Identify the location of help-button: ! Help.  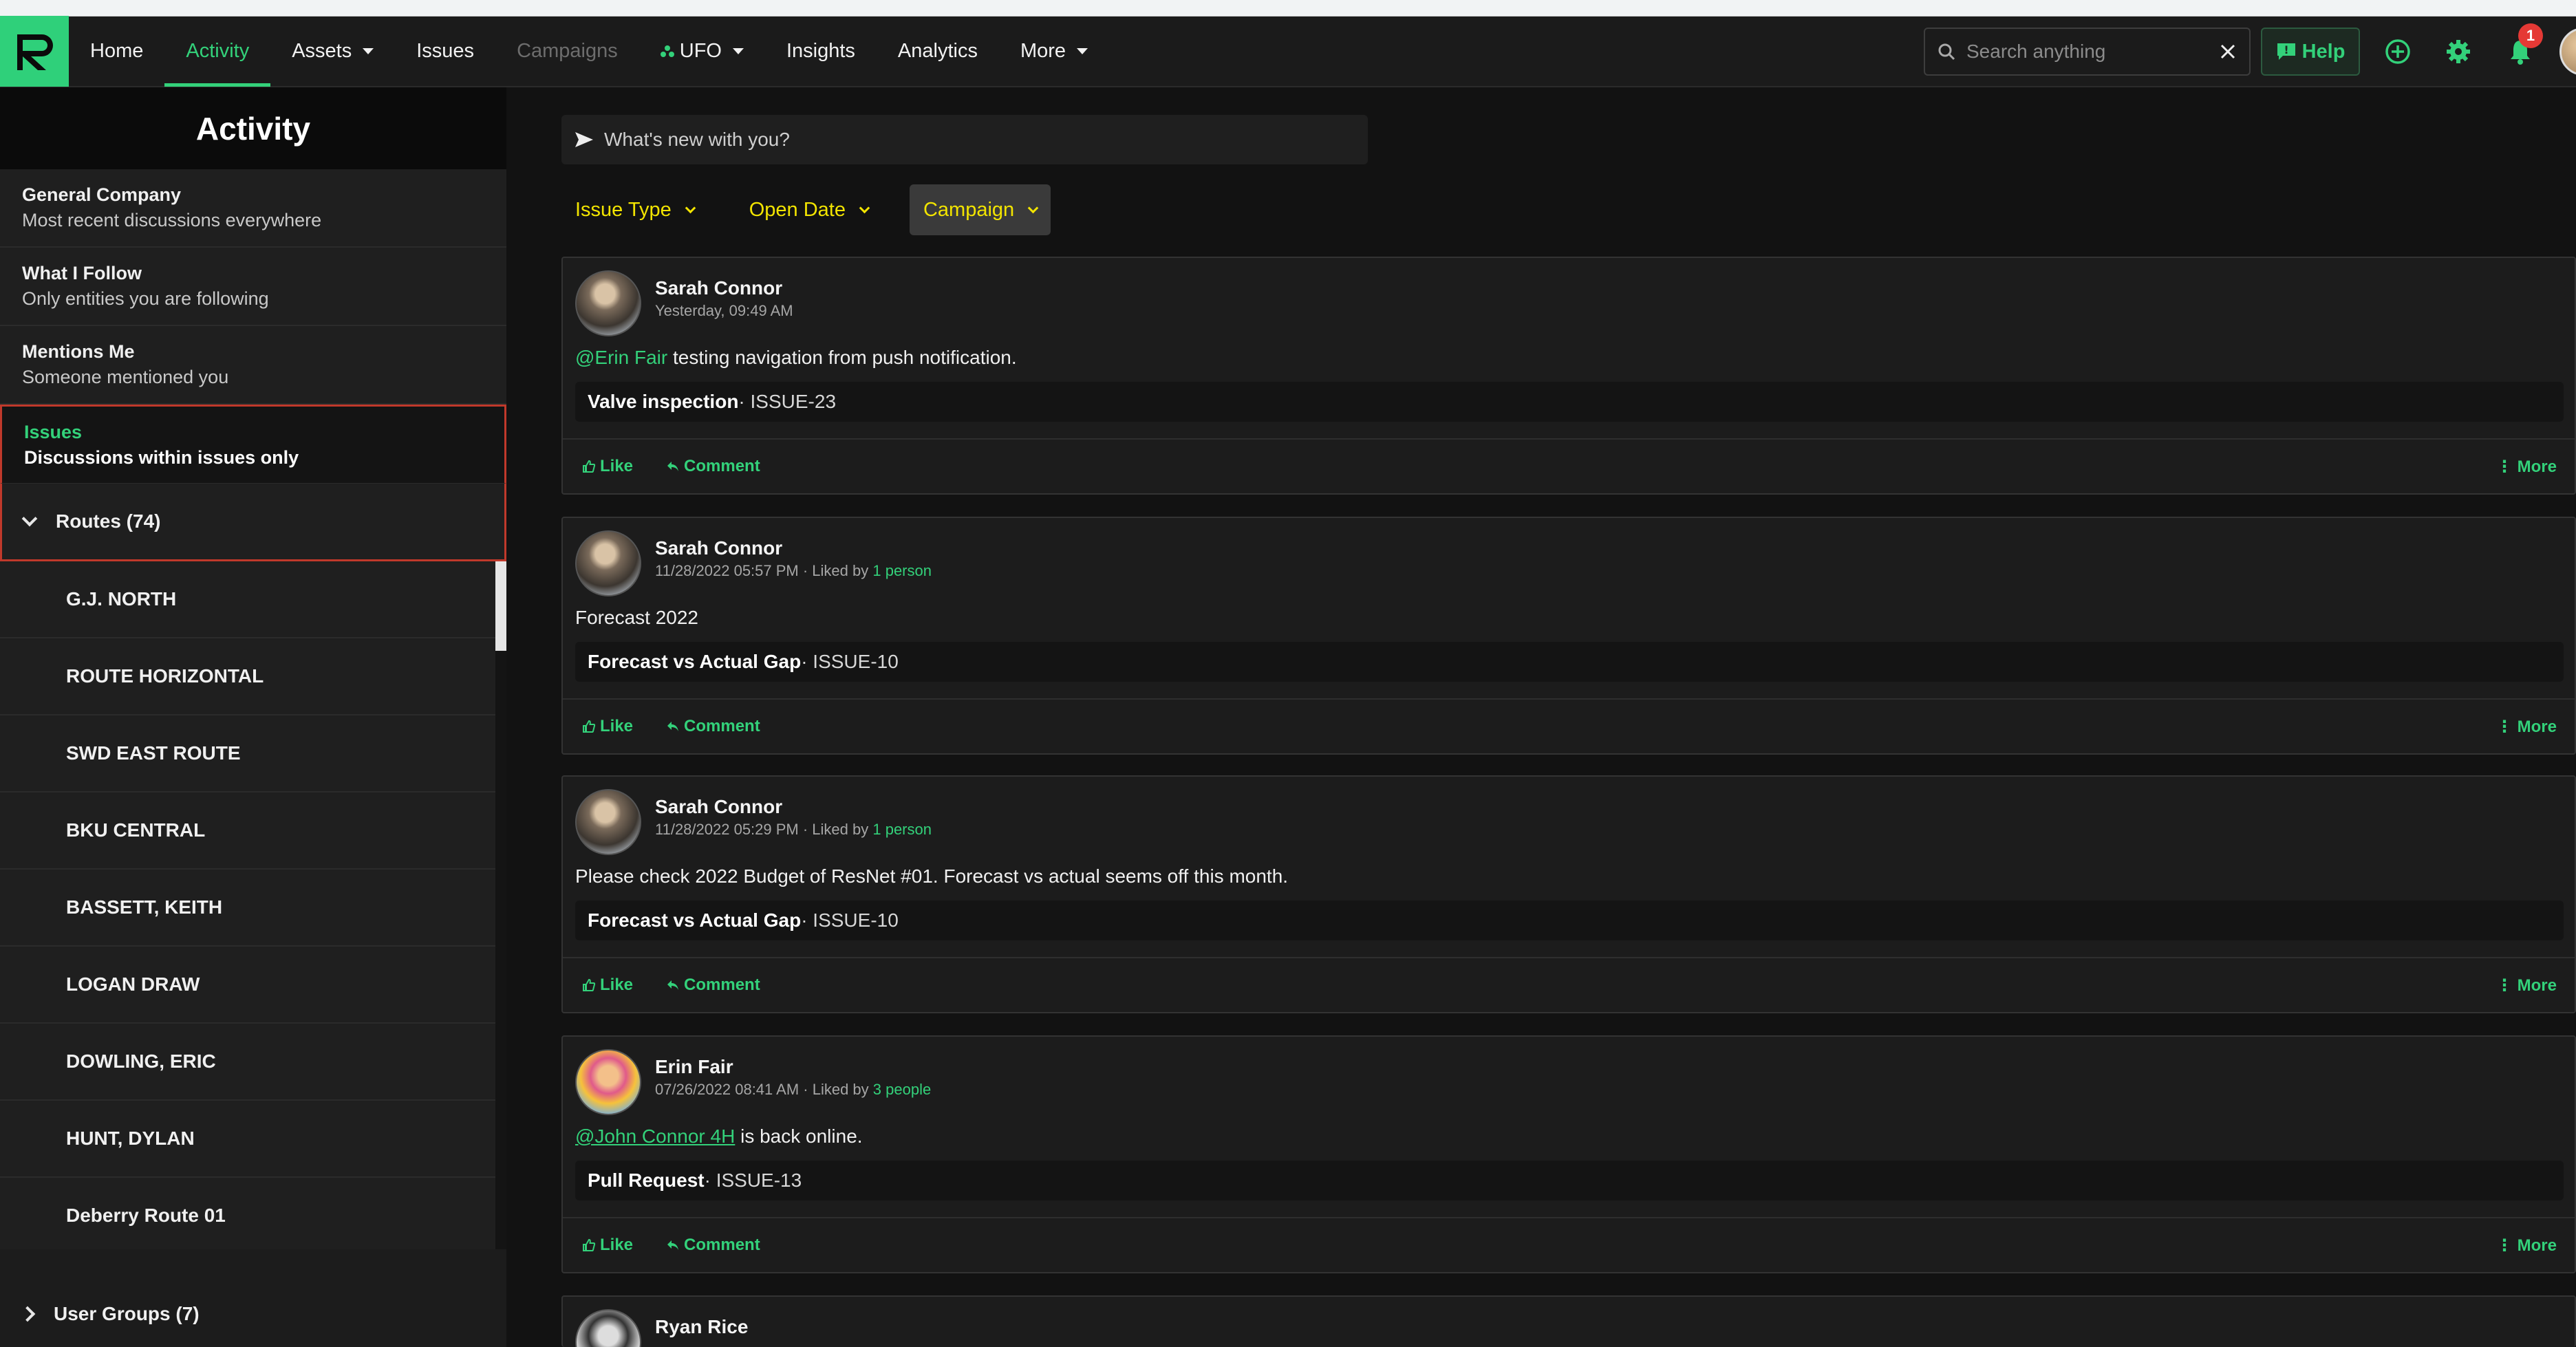
(2311, 52).